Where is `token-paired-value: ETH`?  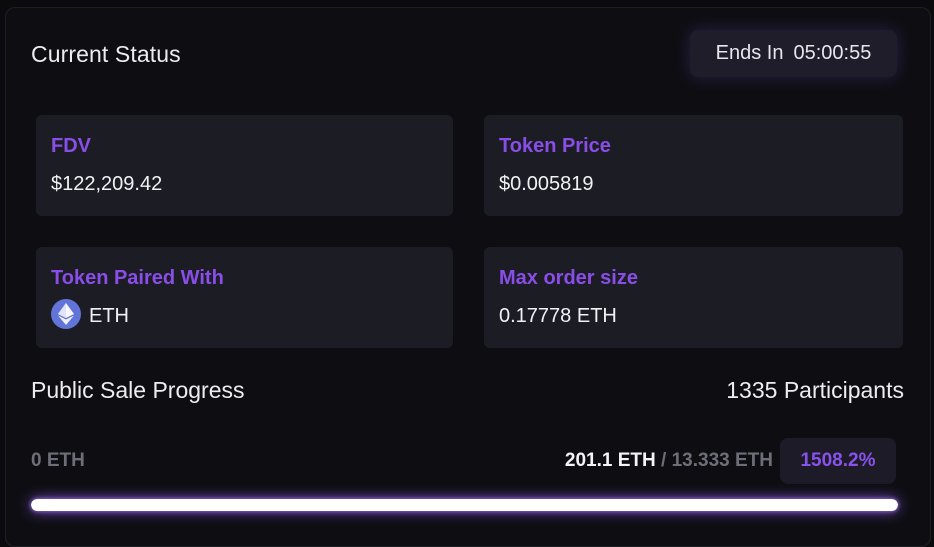 token-paired-value: ETH is located at coordinates (90, 314).